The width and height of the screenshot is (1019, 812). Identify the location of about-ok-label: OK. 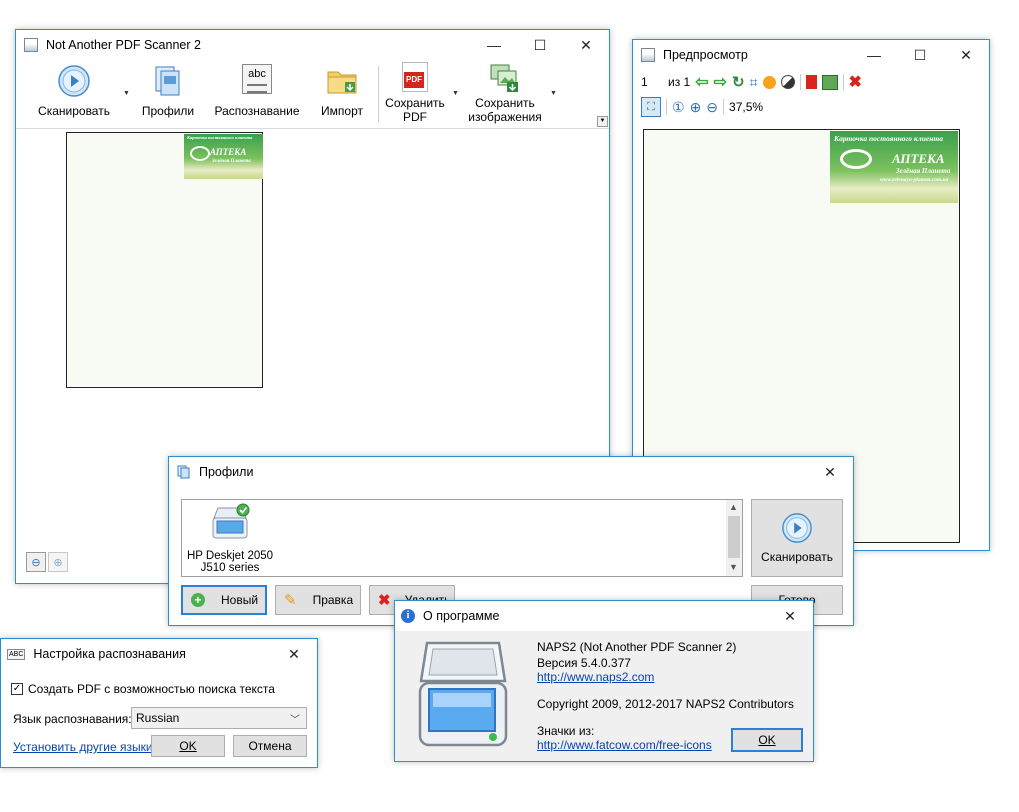
(767, 740).